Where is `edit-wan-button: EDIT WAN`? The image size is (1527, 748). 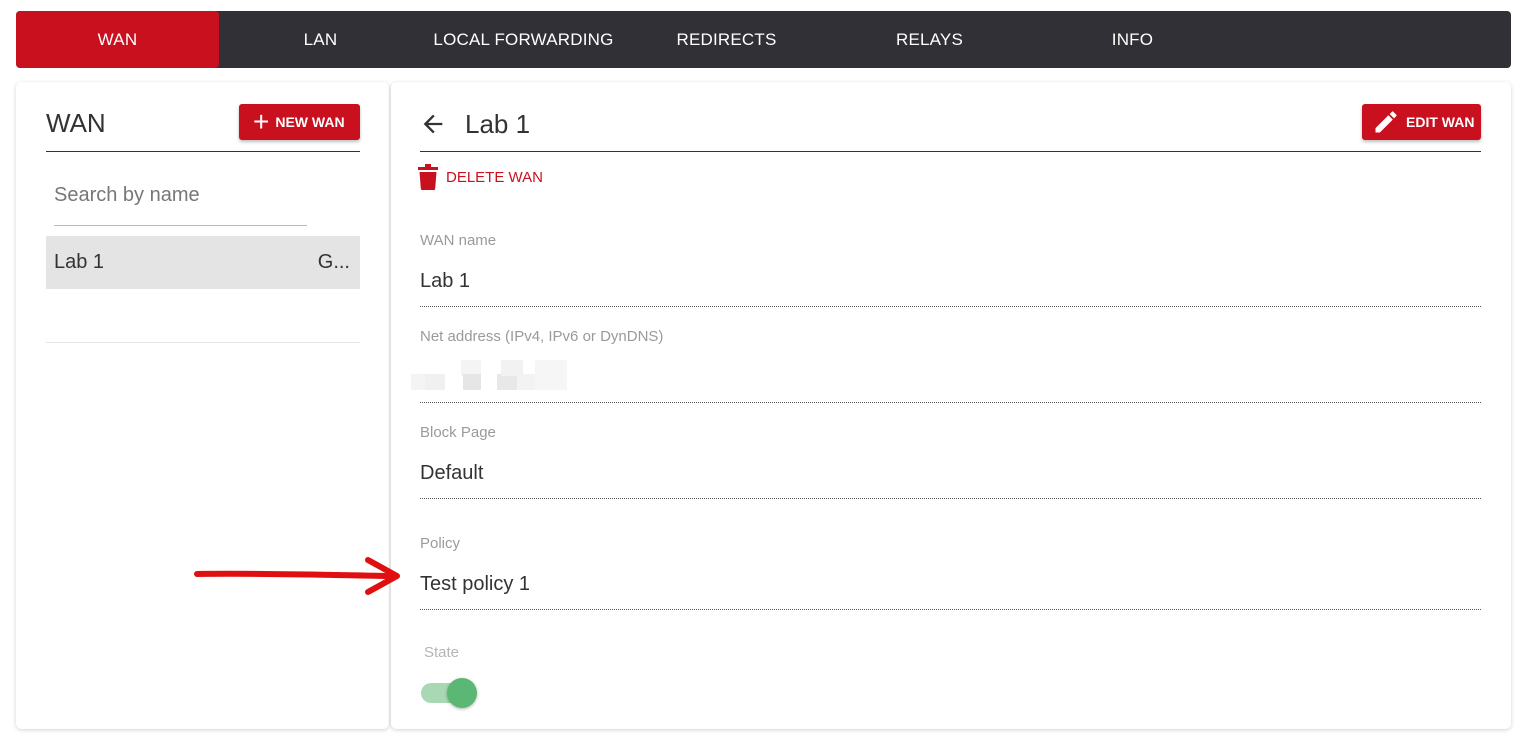
edit-wan-button: EDIT WAN is located at coordinates (1421, 122).